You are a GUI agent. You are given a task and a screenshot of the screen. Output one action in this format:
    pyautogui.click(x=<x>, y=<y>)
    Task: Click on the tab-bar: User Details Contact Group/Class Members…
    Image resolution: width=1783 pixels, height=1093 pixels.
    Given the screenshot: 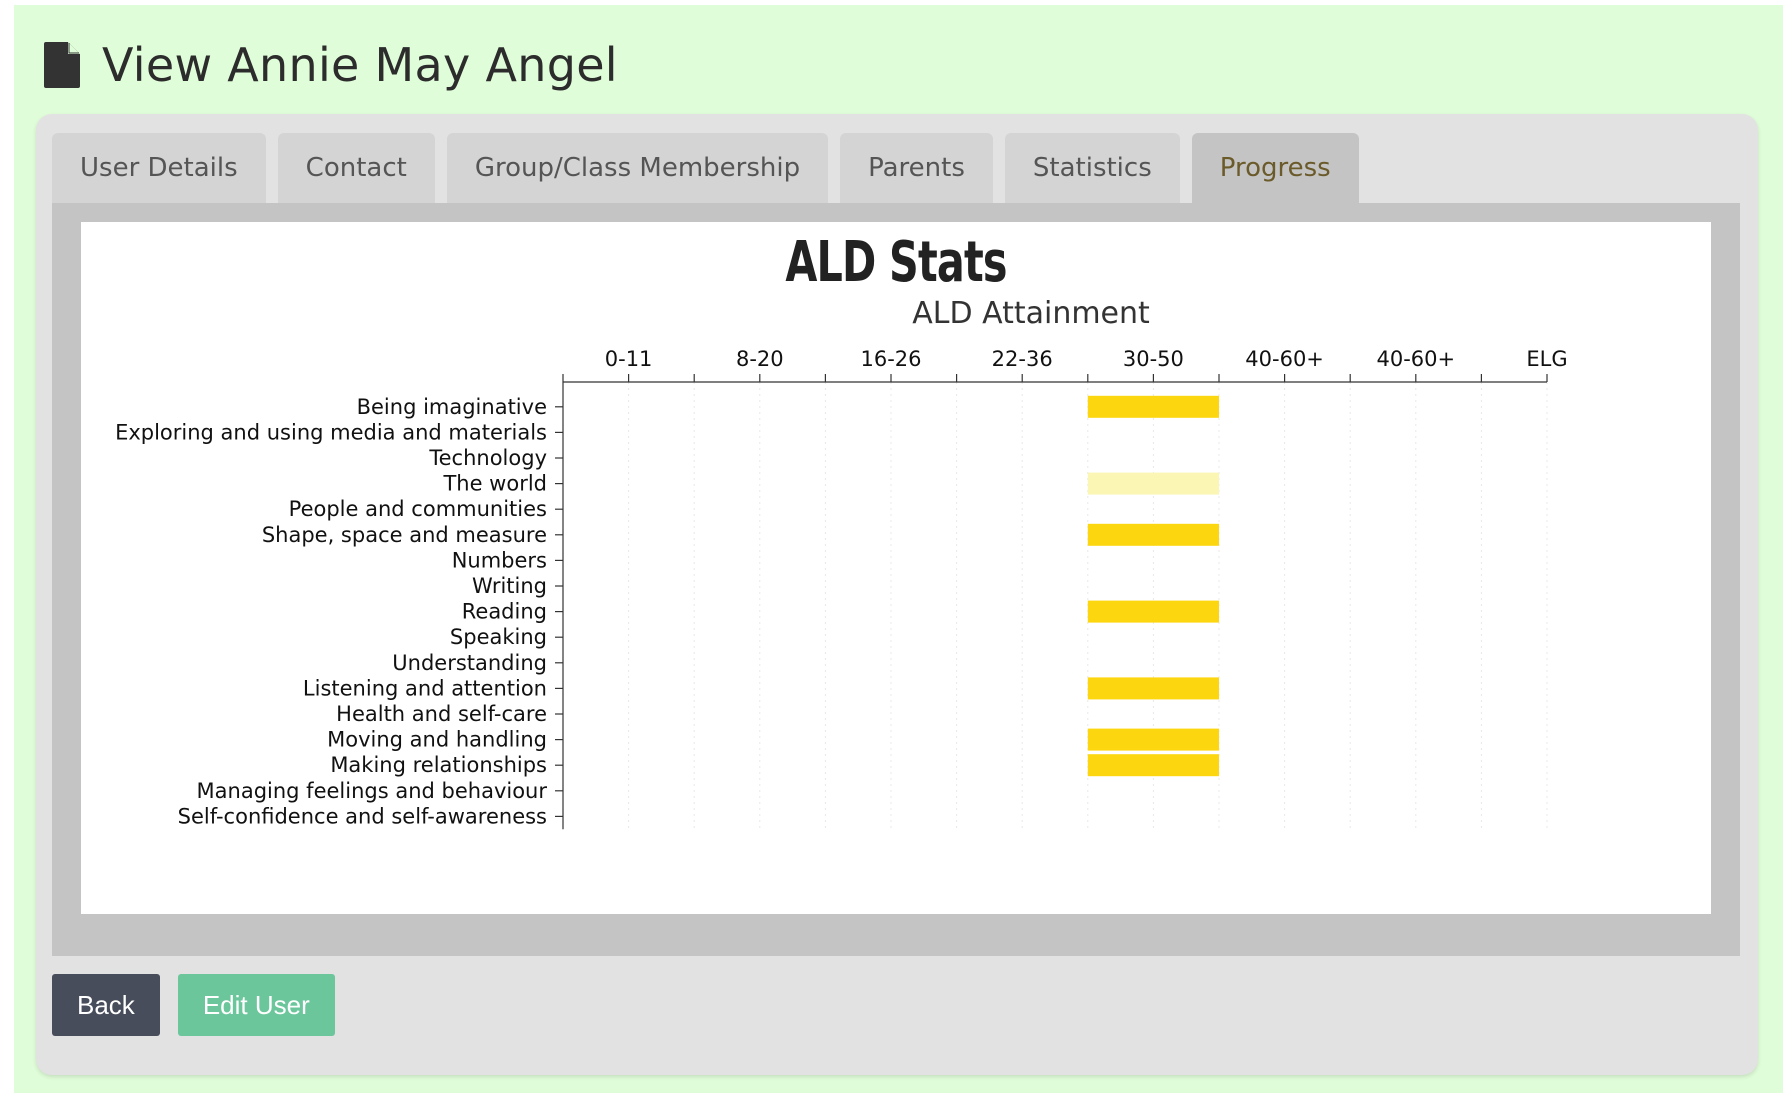 What is the action you would take?
    pyautogui.click(x=705, y=168)
    